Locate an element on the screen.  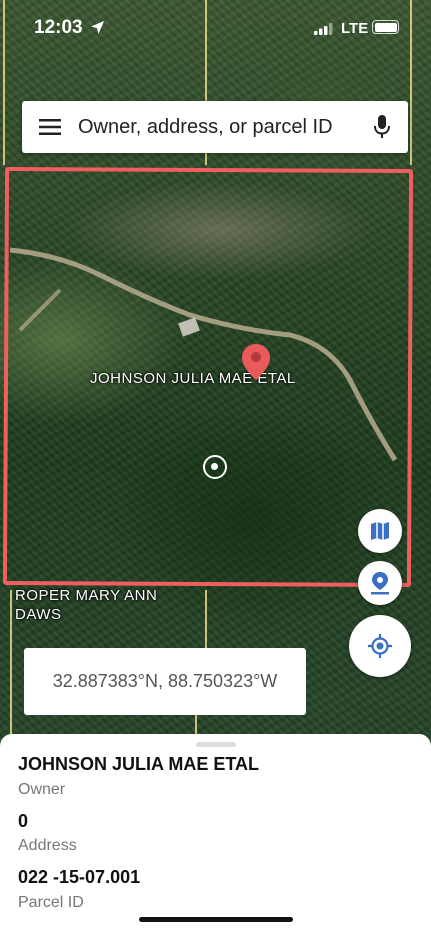
microphone-icon is located at coordinates (382, 127).